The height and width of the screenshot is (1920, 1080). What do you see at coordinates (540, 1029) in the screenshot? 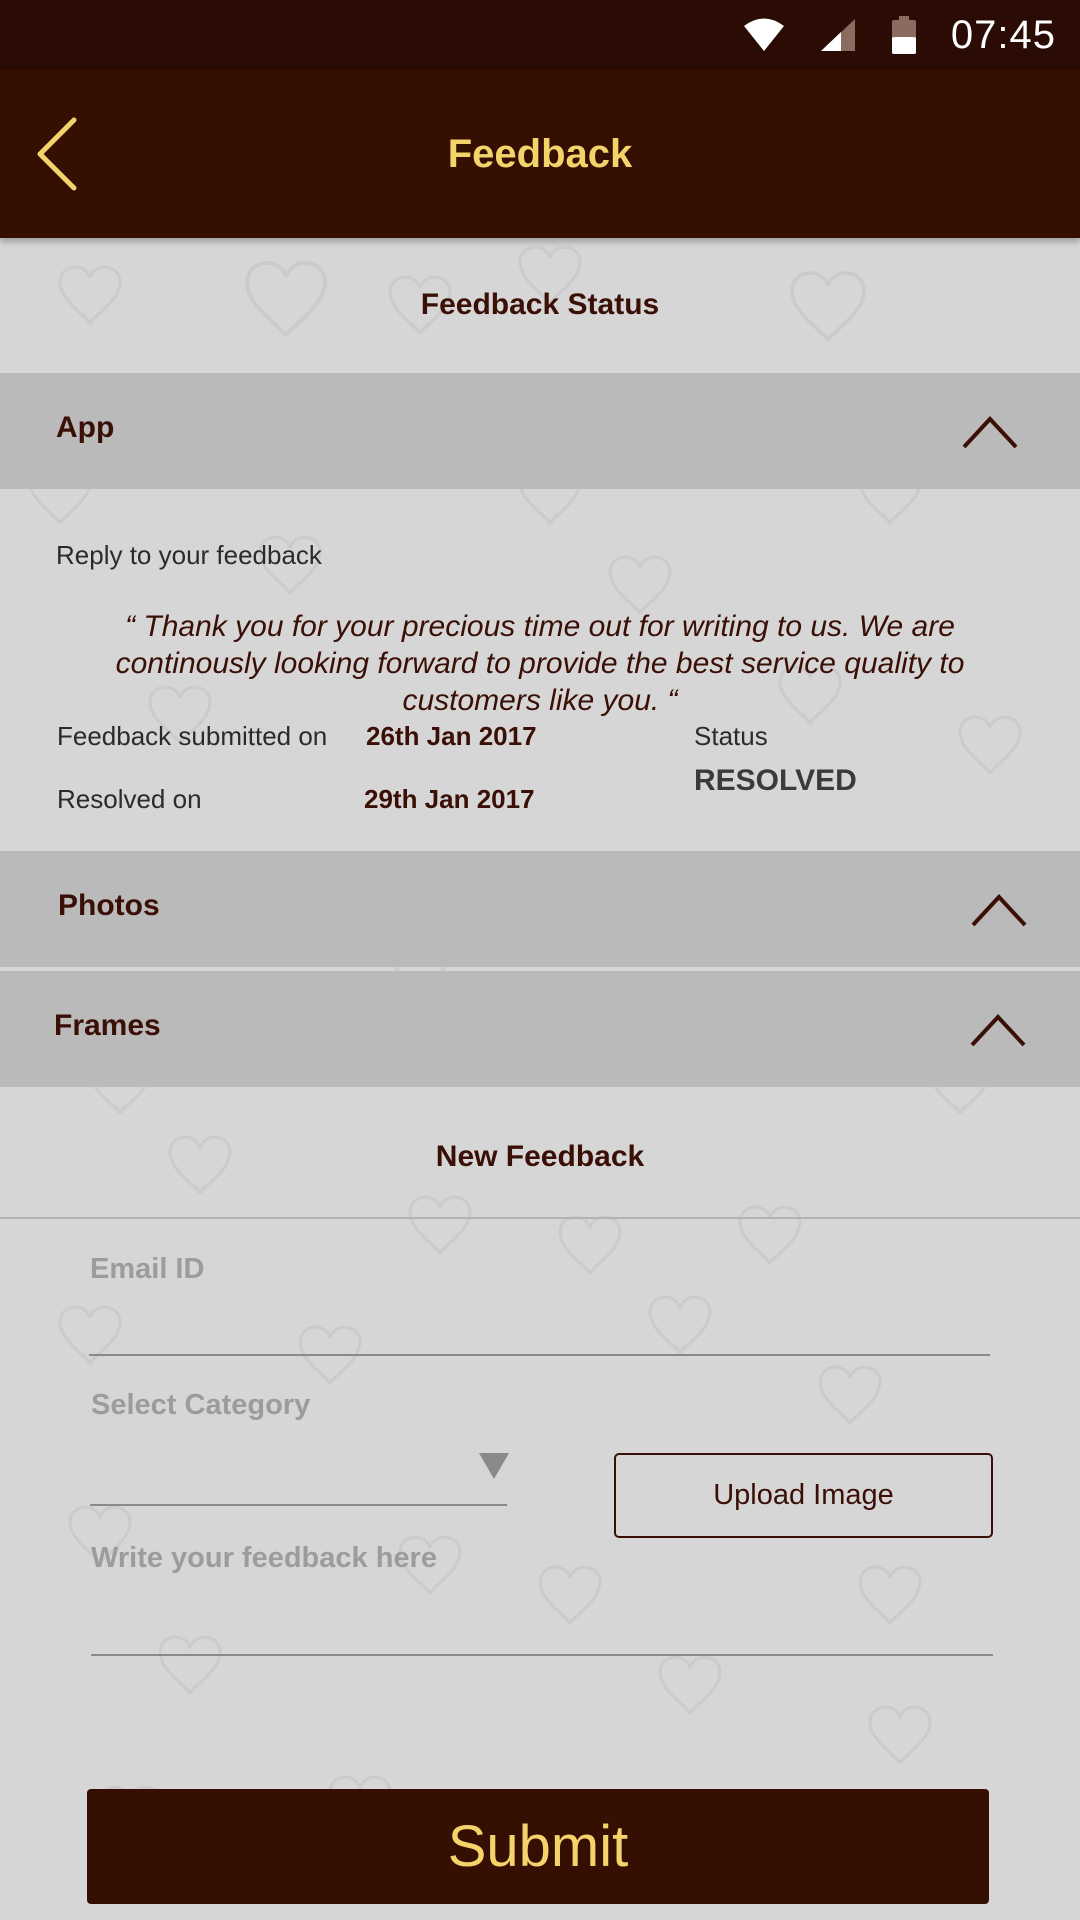
I see `accordion-frames: Frames` at bounding box center [540, 1029].